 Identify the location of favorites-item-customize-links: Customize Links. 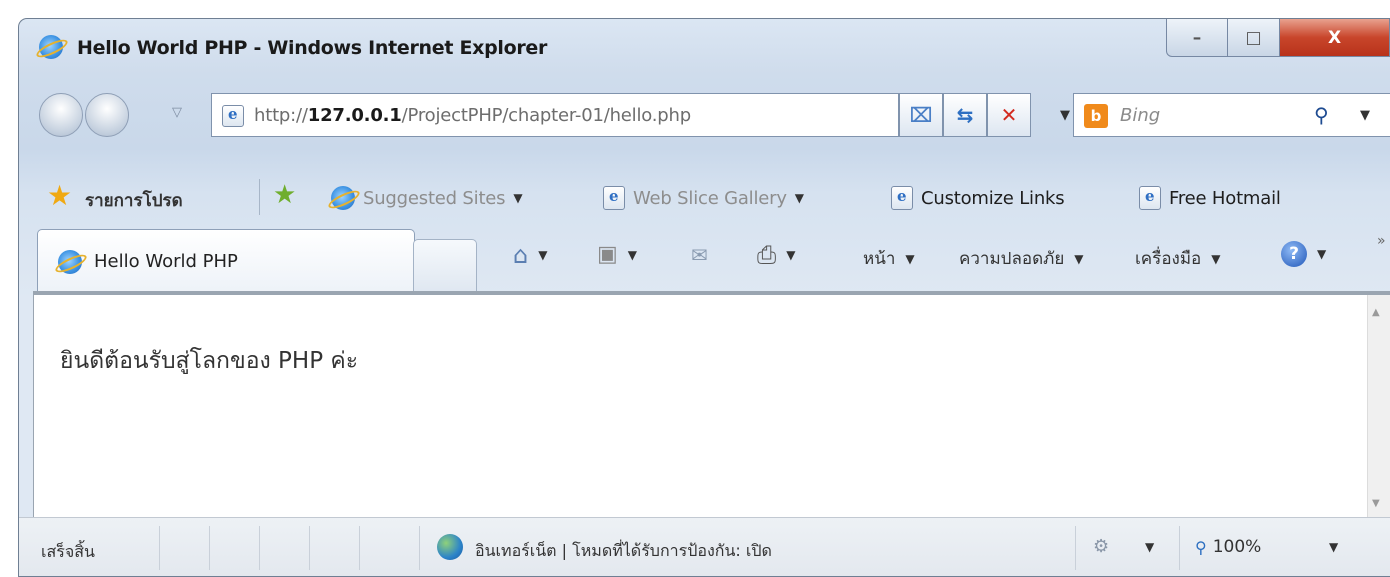
(978, 198).